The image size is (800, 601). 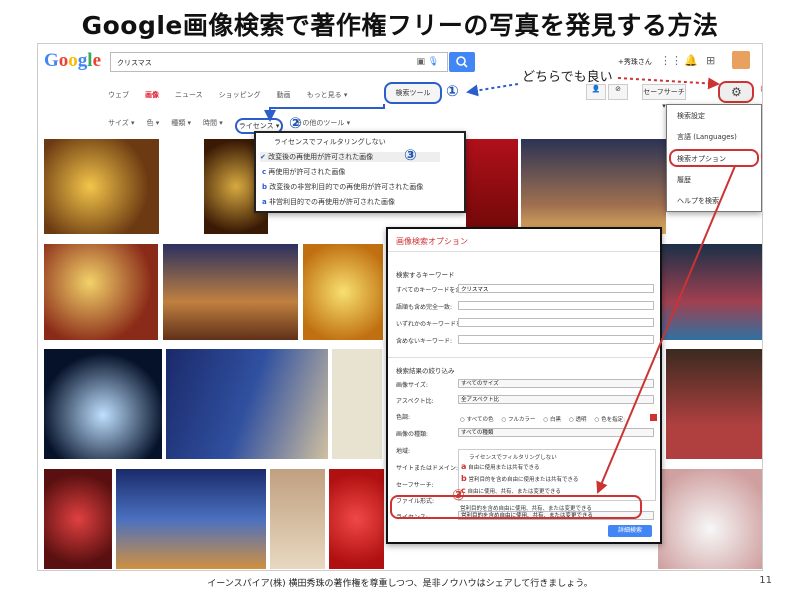 I want to click on arrow-either-left, so click(x=492, y=90).